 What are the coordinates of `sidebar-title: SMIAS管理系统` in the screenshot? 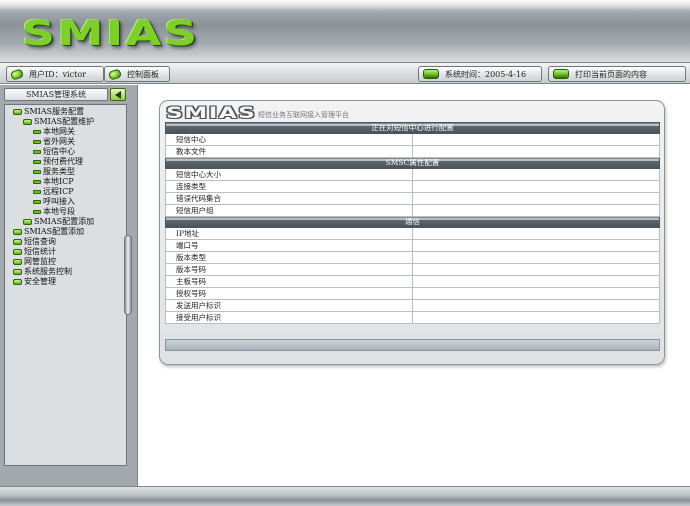 It's located at (56, 94).